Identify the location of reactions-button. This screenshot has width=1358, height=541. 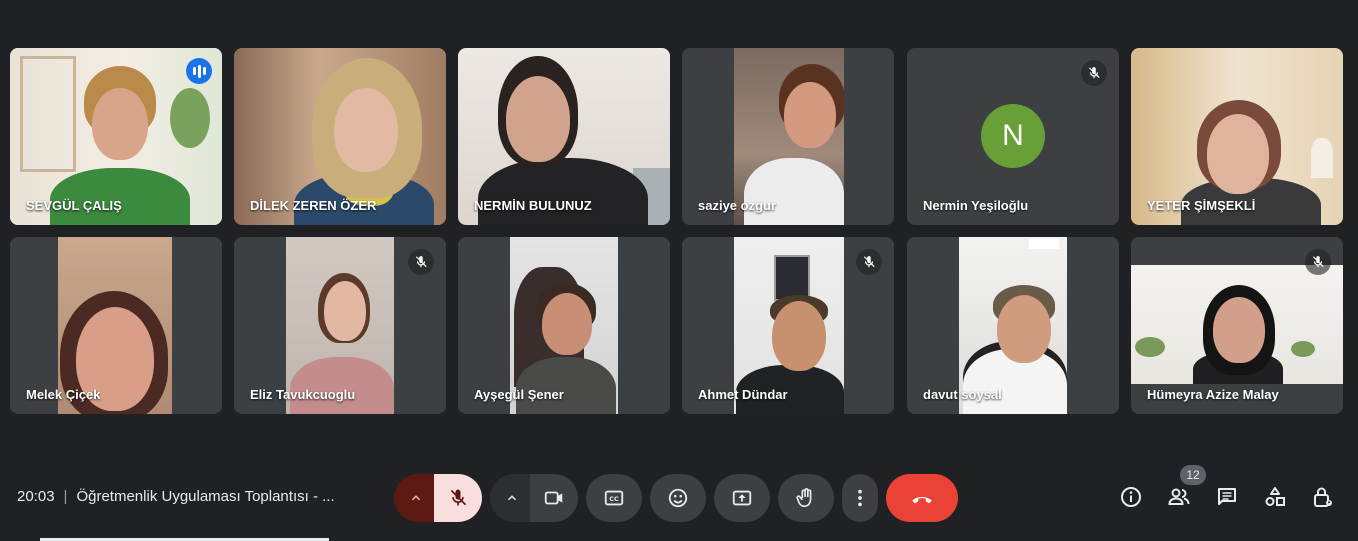
(678, 498).